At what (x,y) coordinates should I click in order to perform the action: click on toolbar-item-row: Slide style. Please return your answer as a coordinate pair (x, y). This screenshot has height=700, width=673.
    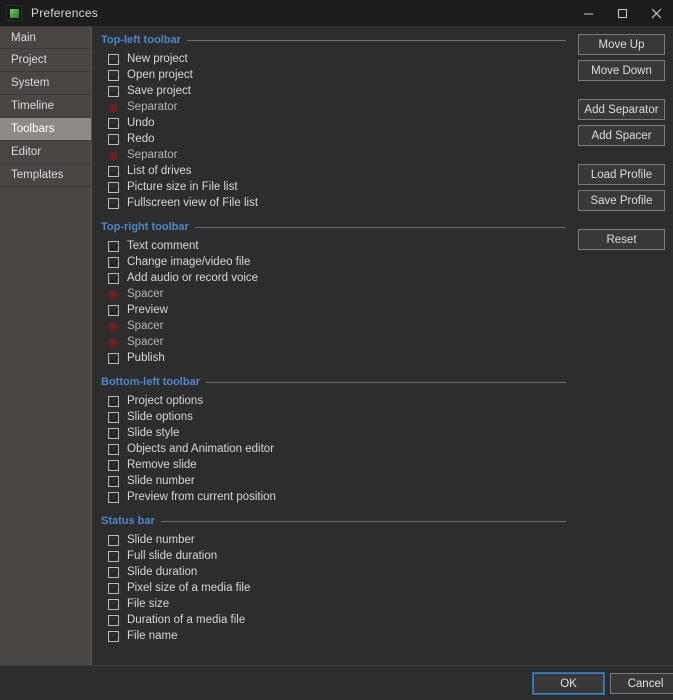
    Looking at the image, I should click on (337, 433).